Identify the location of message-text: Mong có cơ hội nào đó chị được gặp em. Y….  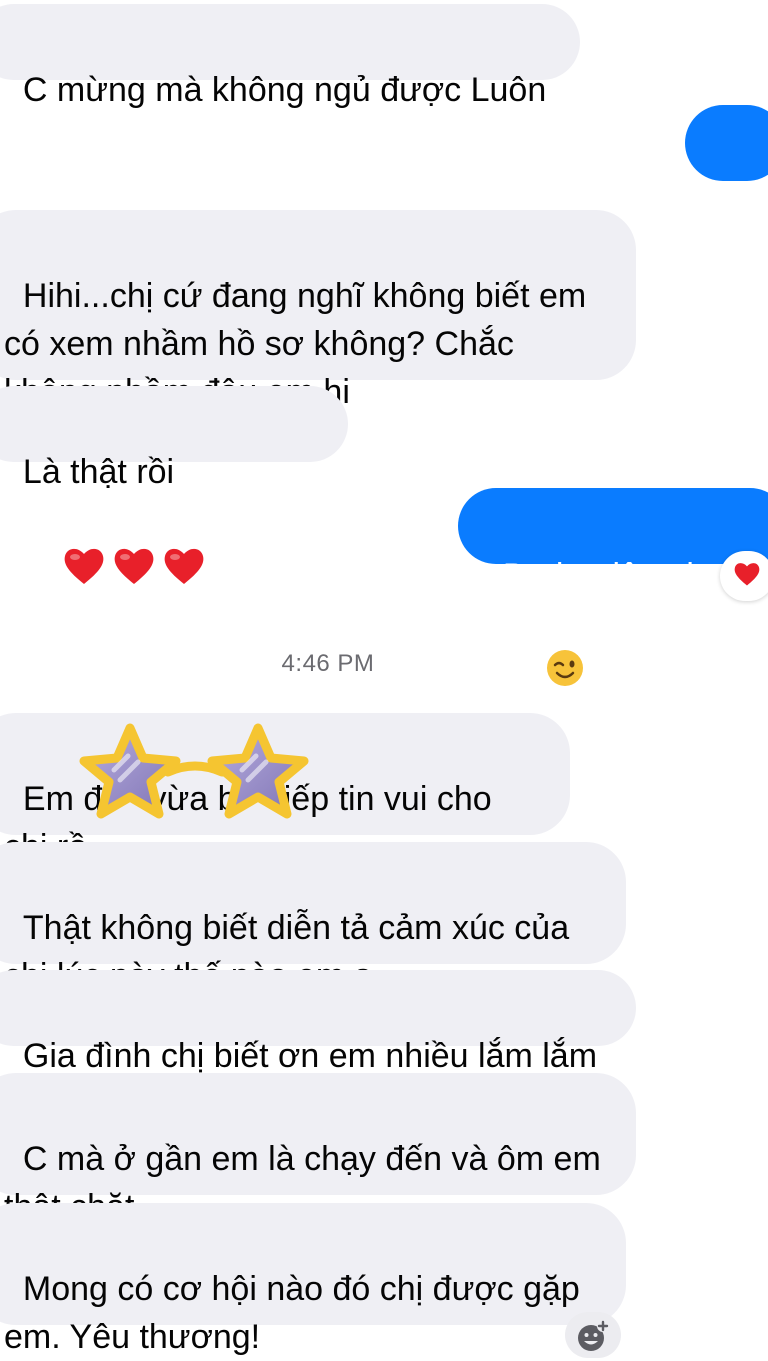
(292, 1313).